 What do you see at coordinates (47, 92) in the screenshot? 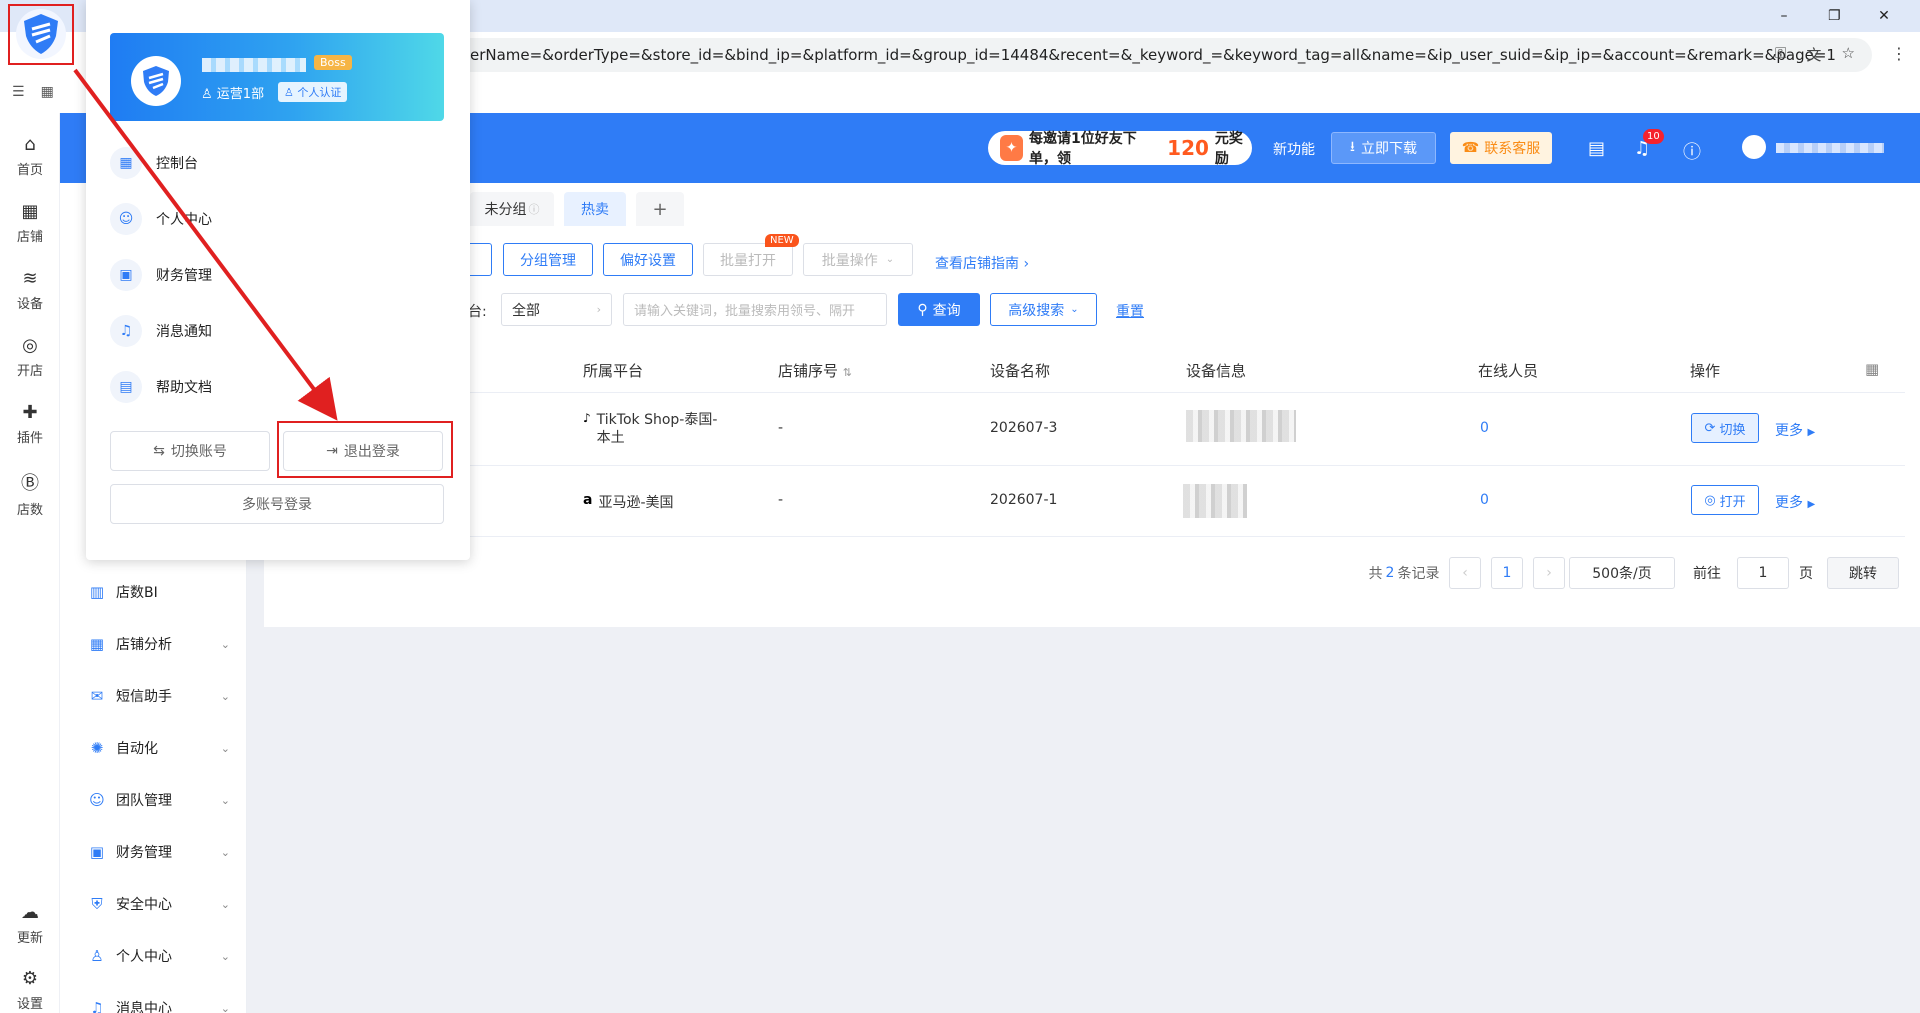
I see `grid-apps-icon: ▦` at bounding box center [47, 92].